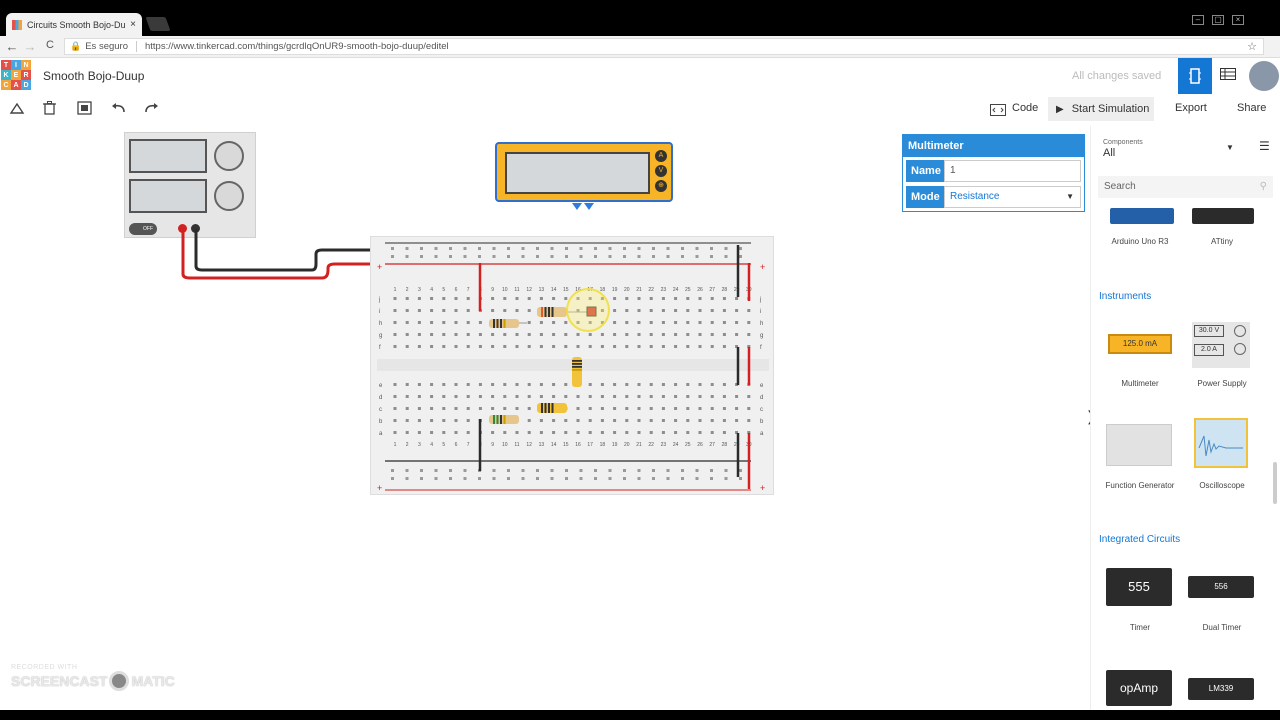 The width and height of the screenshot is (1280, 720). I want to click on row-label: f, so click(380, 348).